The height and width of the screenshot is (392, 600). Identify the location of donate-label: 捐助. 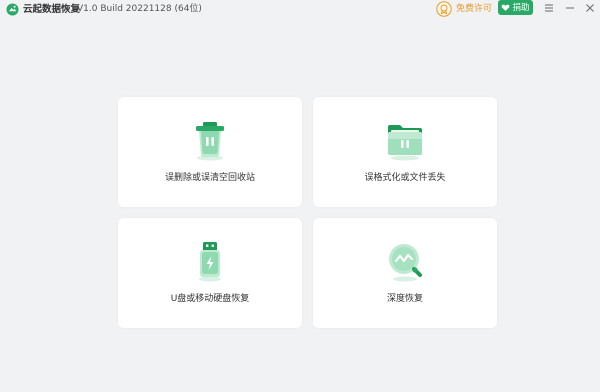
(521, 7).